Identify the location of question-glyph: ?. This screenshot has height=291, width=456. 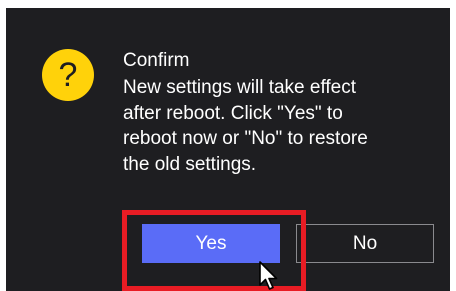
(68, 75).